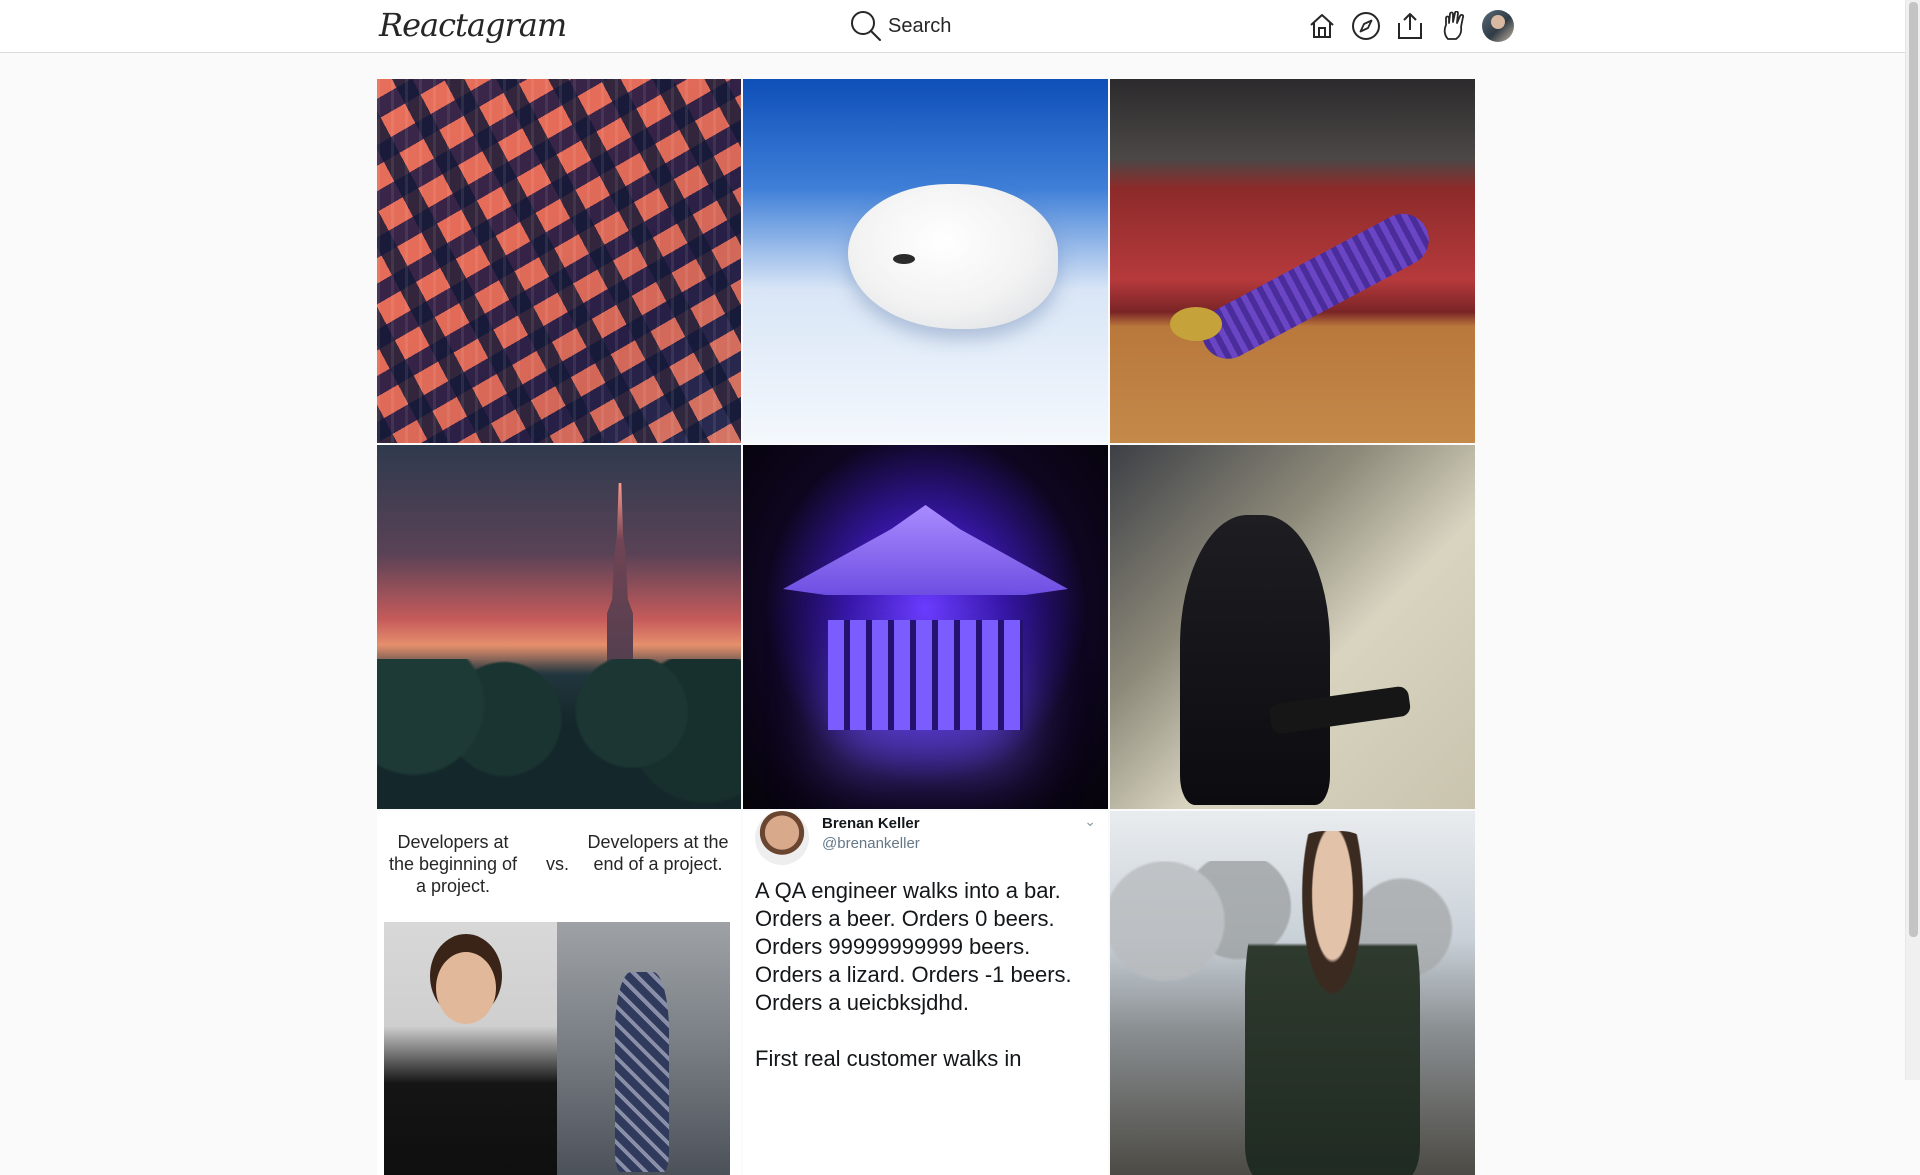  Describe the element at coordinates (952, 26) in the screenshot. I see `top-navigation-bar: Reactagram Search` at that location.